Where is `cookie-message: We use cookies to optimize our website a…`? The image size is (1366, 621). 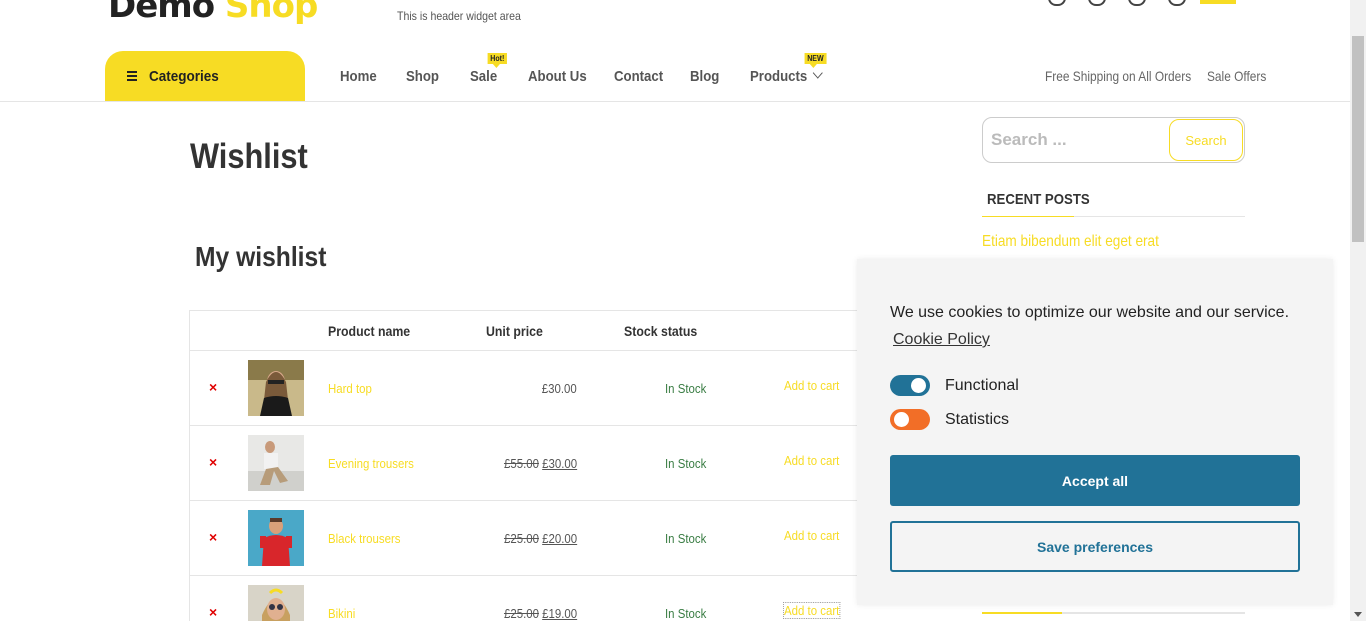
cookie-message: We use cookies to optimize our website a… is located at coordinates (1090, 312).